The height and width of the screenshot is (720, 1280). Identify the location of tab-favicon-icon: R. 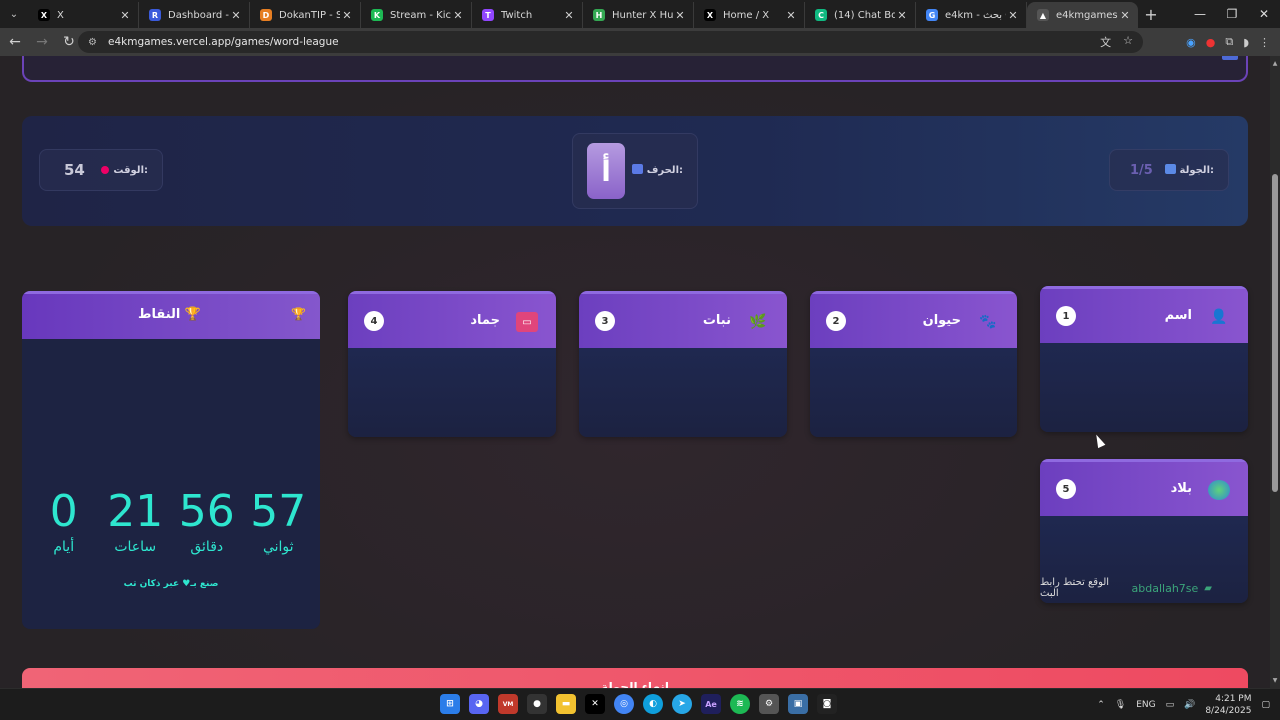
(155, 15).